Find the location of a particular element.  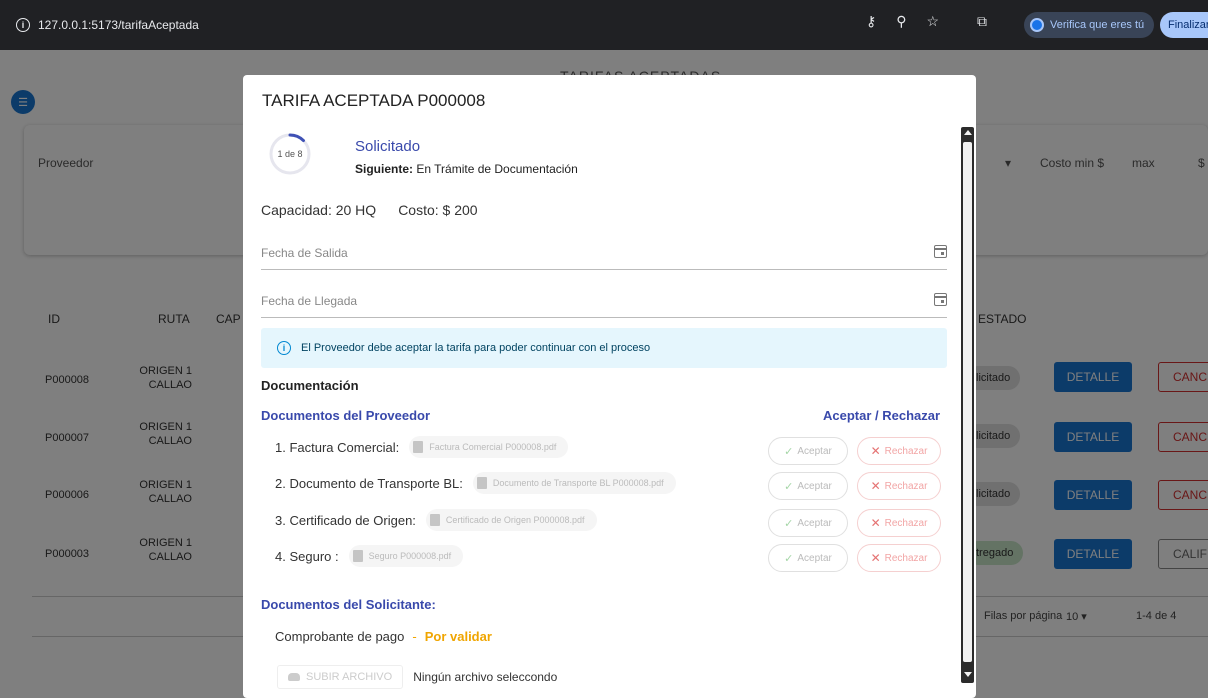

cloud-upload-icon is located at coordinates (294, 677).